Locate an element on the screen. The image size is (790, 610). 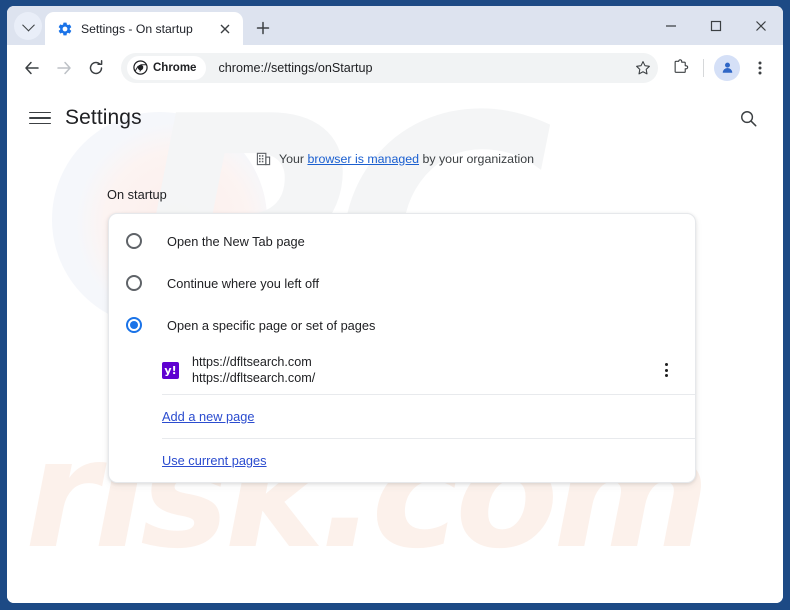
bookmark-button is located at coordinates (643, 68).